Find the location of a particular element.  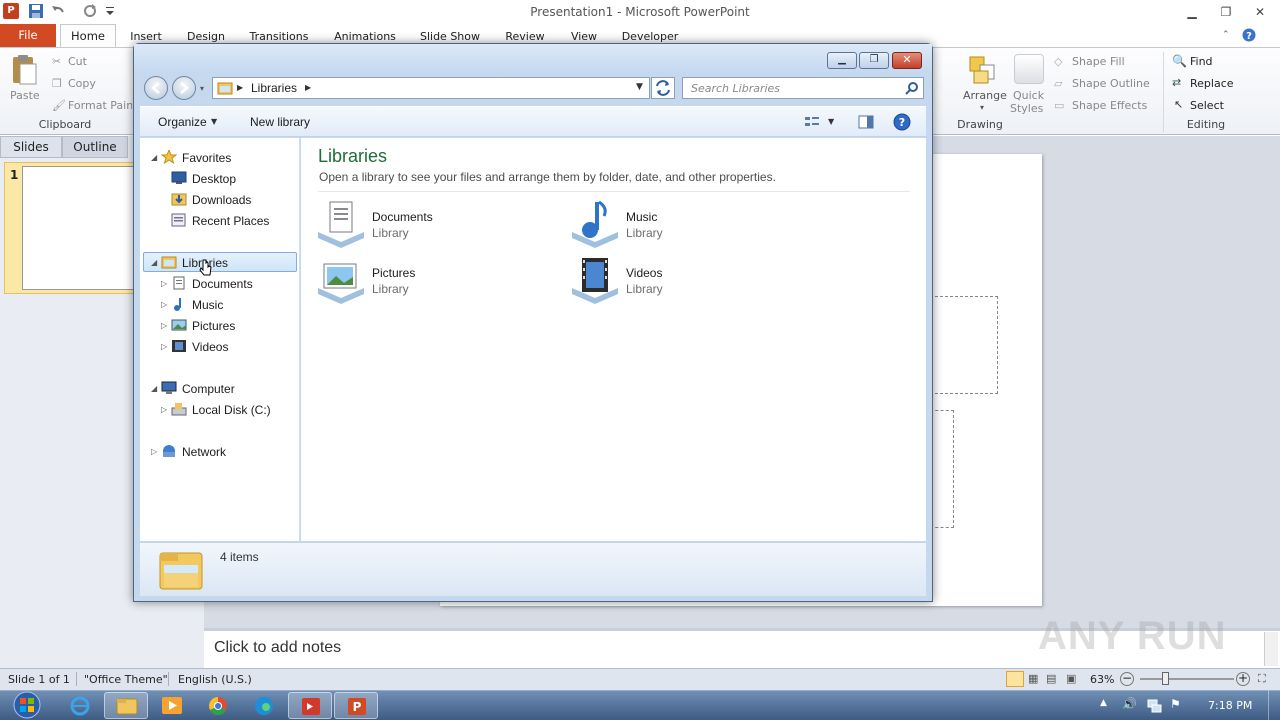

show-hidden-icons: ▲ is located at coordinates (1105, 704).